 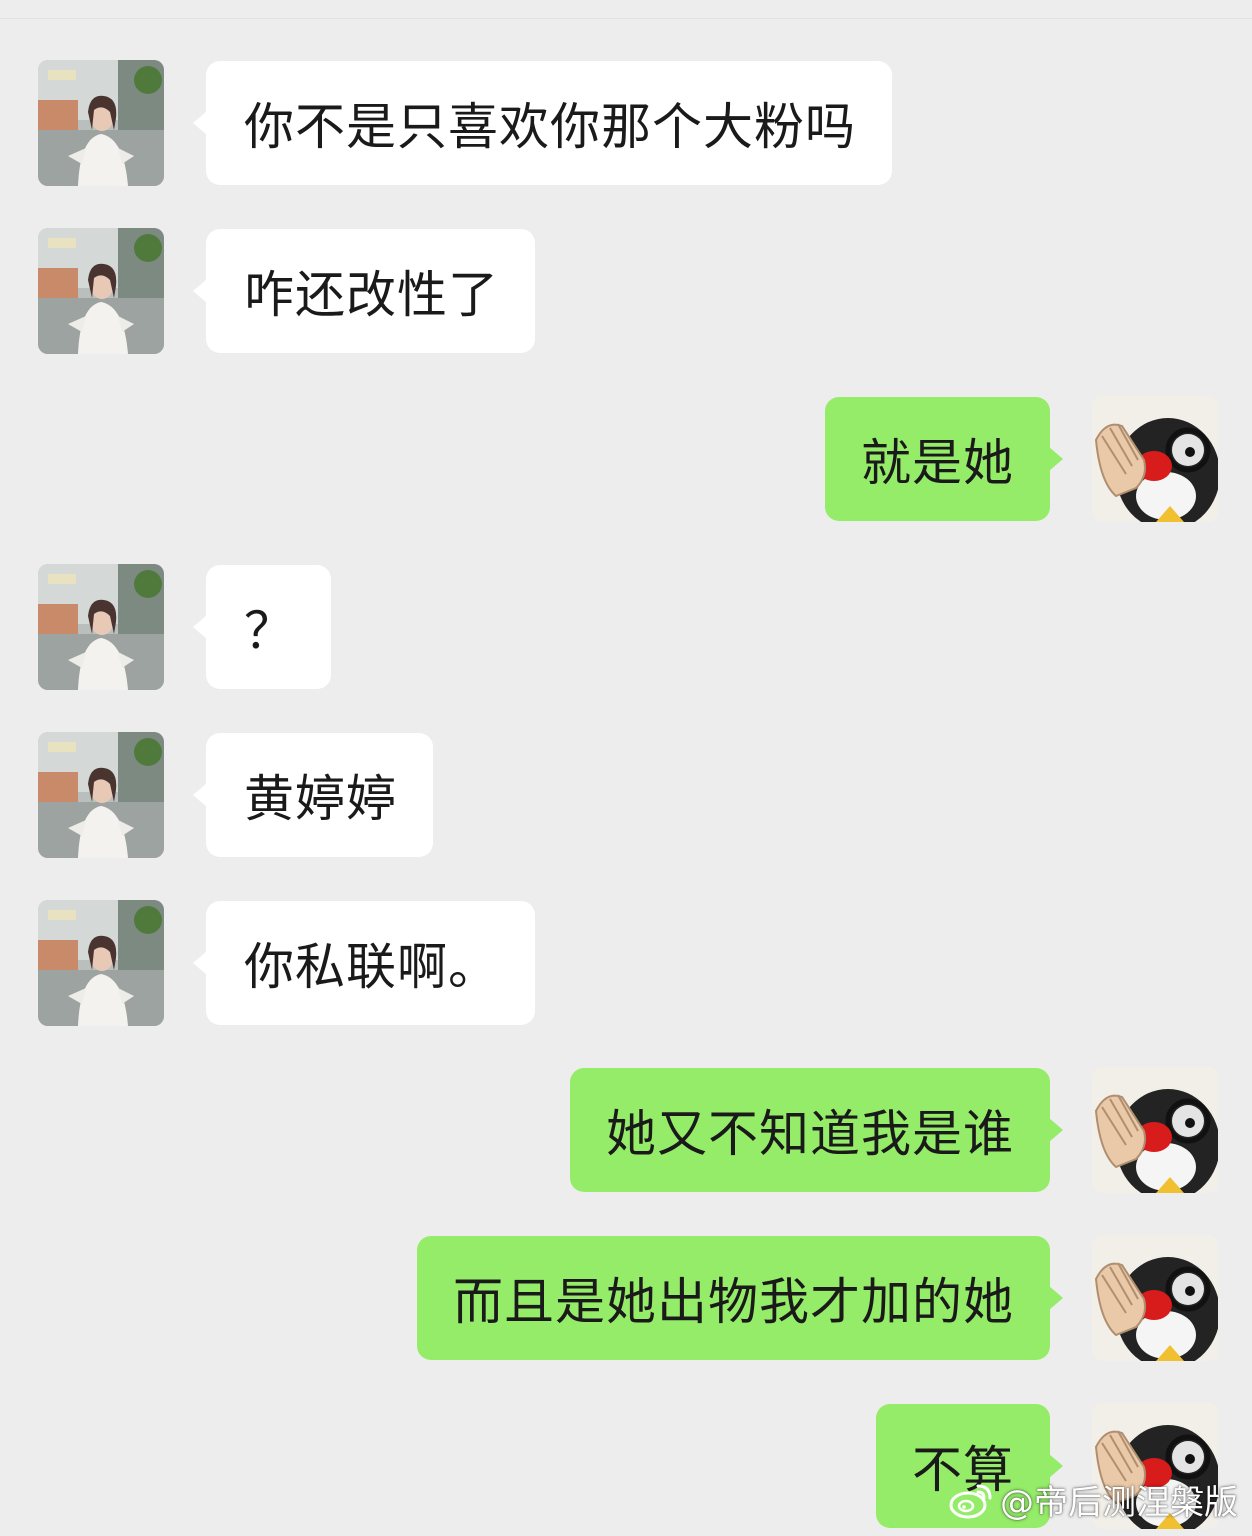 What do you see at coordinates (371, 295) in the screenshot?
I see `message-text: 咋还改性了` at bounding box center [371, 295].